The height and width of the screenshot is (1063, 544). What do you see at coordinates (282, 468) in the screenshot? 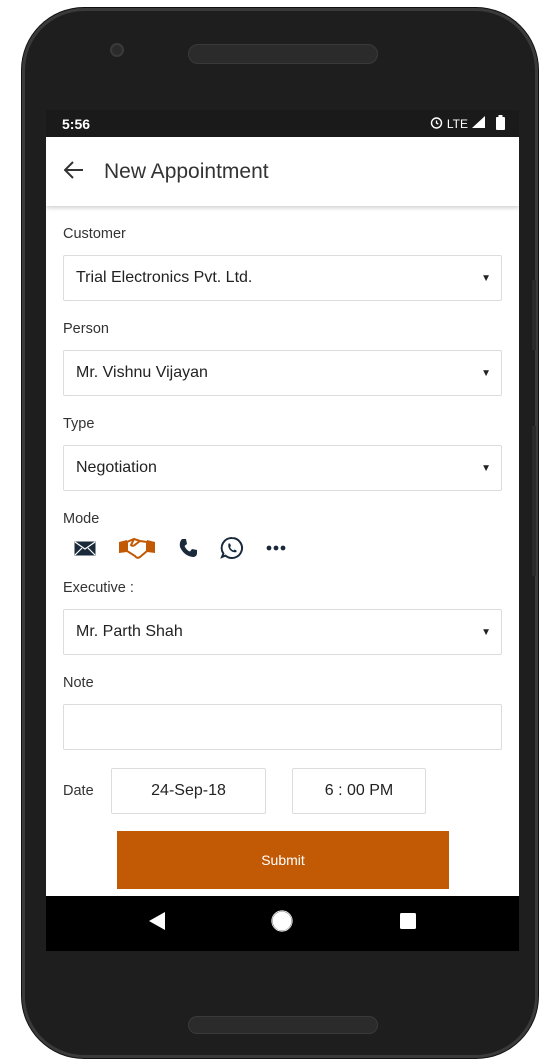
I see `type-select: Negotiation ▼` at bounding box center [282, 468].